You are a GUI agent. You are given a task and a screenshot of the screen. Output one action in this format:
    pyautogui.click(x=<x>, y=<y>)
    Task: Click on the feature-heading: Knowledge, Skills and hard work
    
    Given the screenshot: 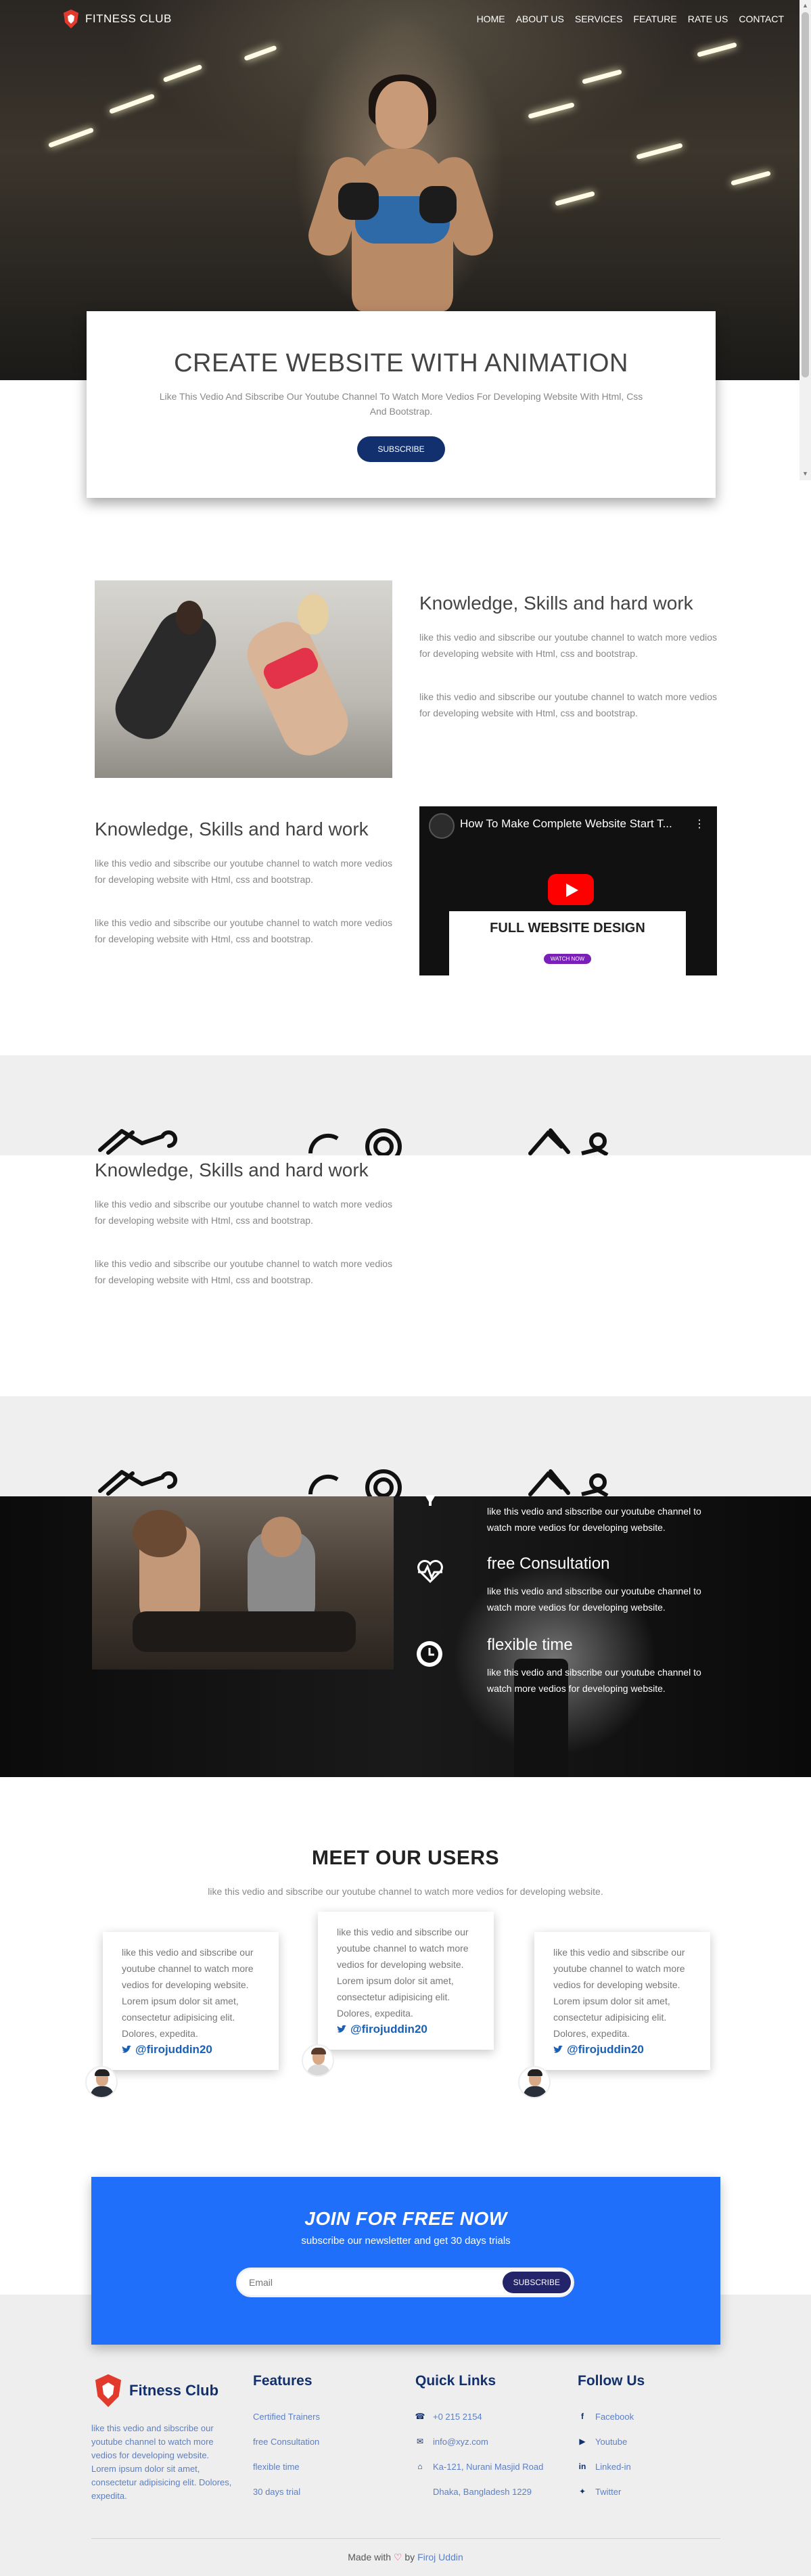 What is the action you would take?
    pyautogui.click(x=232, y=829)
    